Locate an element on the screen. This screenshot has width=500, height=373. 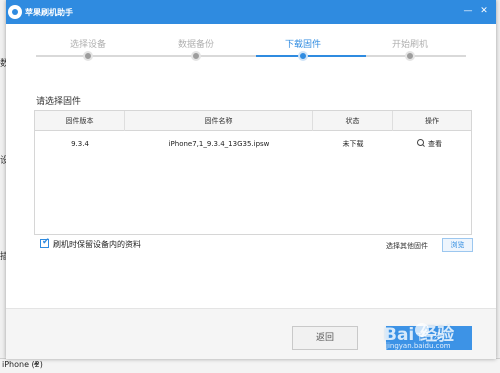
table-header: 固件版本 固件名称 状态 操作 is located at coordinates (253, 121).